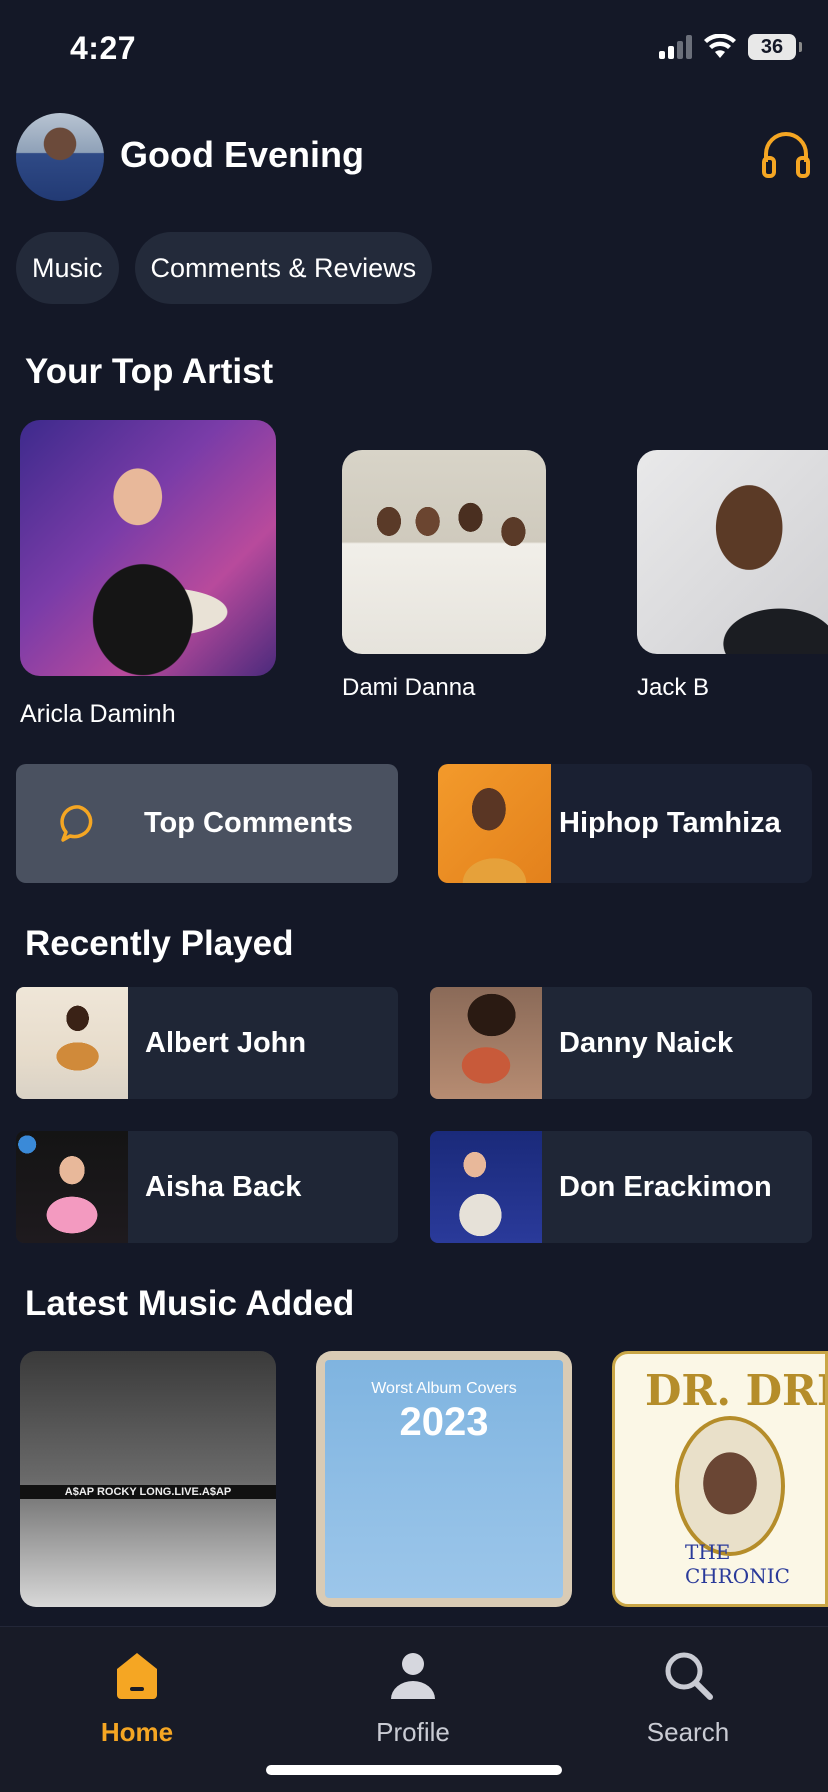 The width and height of the screenshot is (828, 1792). Describe the element at coordinates (103, 48) in the screenshot. I see `status-time: 4:27` at that location.